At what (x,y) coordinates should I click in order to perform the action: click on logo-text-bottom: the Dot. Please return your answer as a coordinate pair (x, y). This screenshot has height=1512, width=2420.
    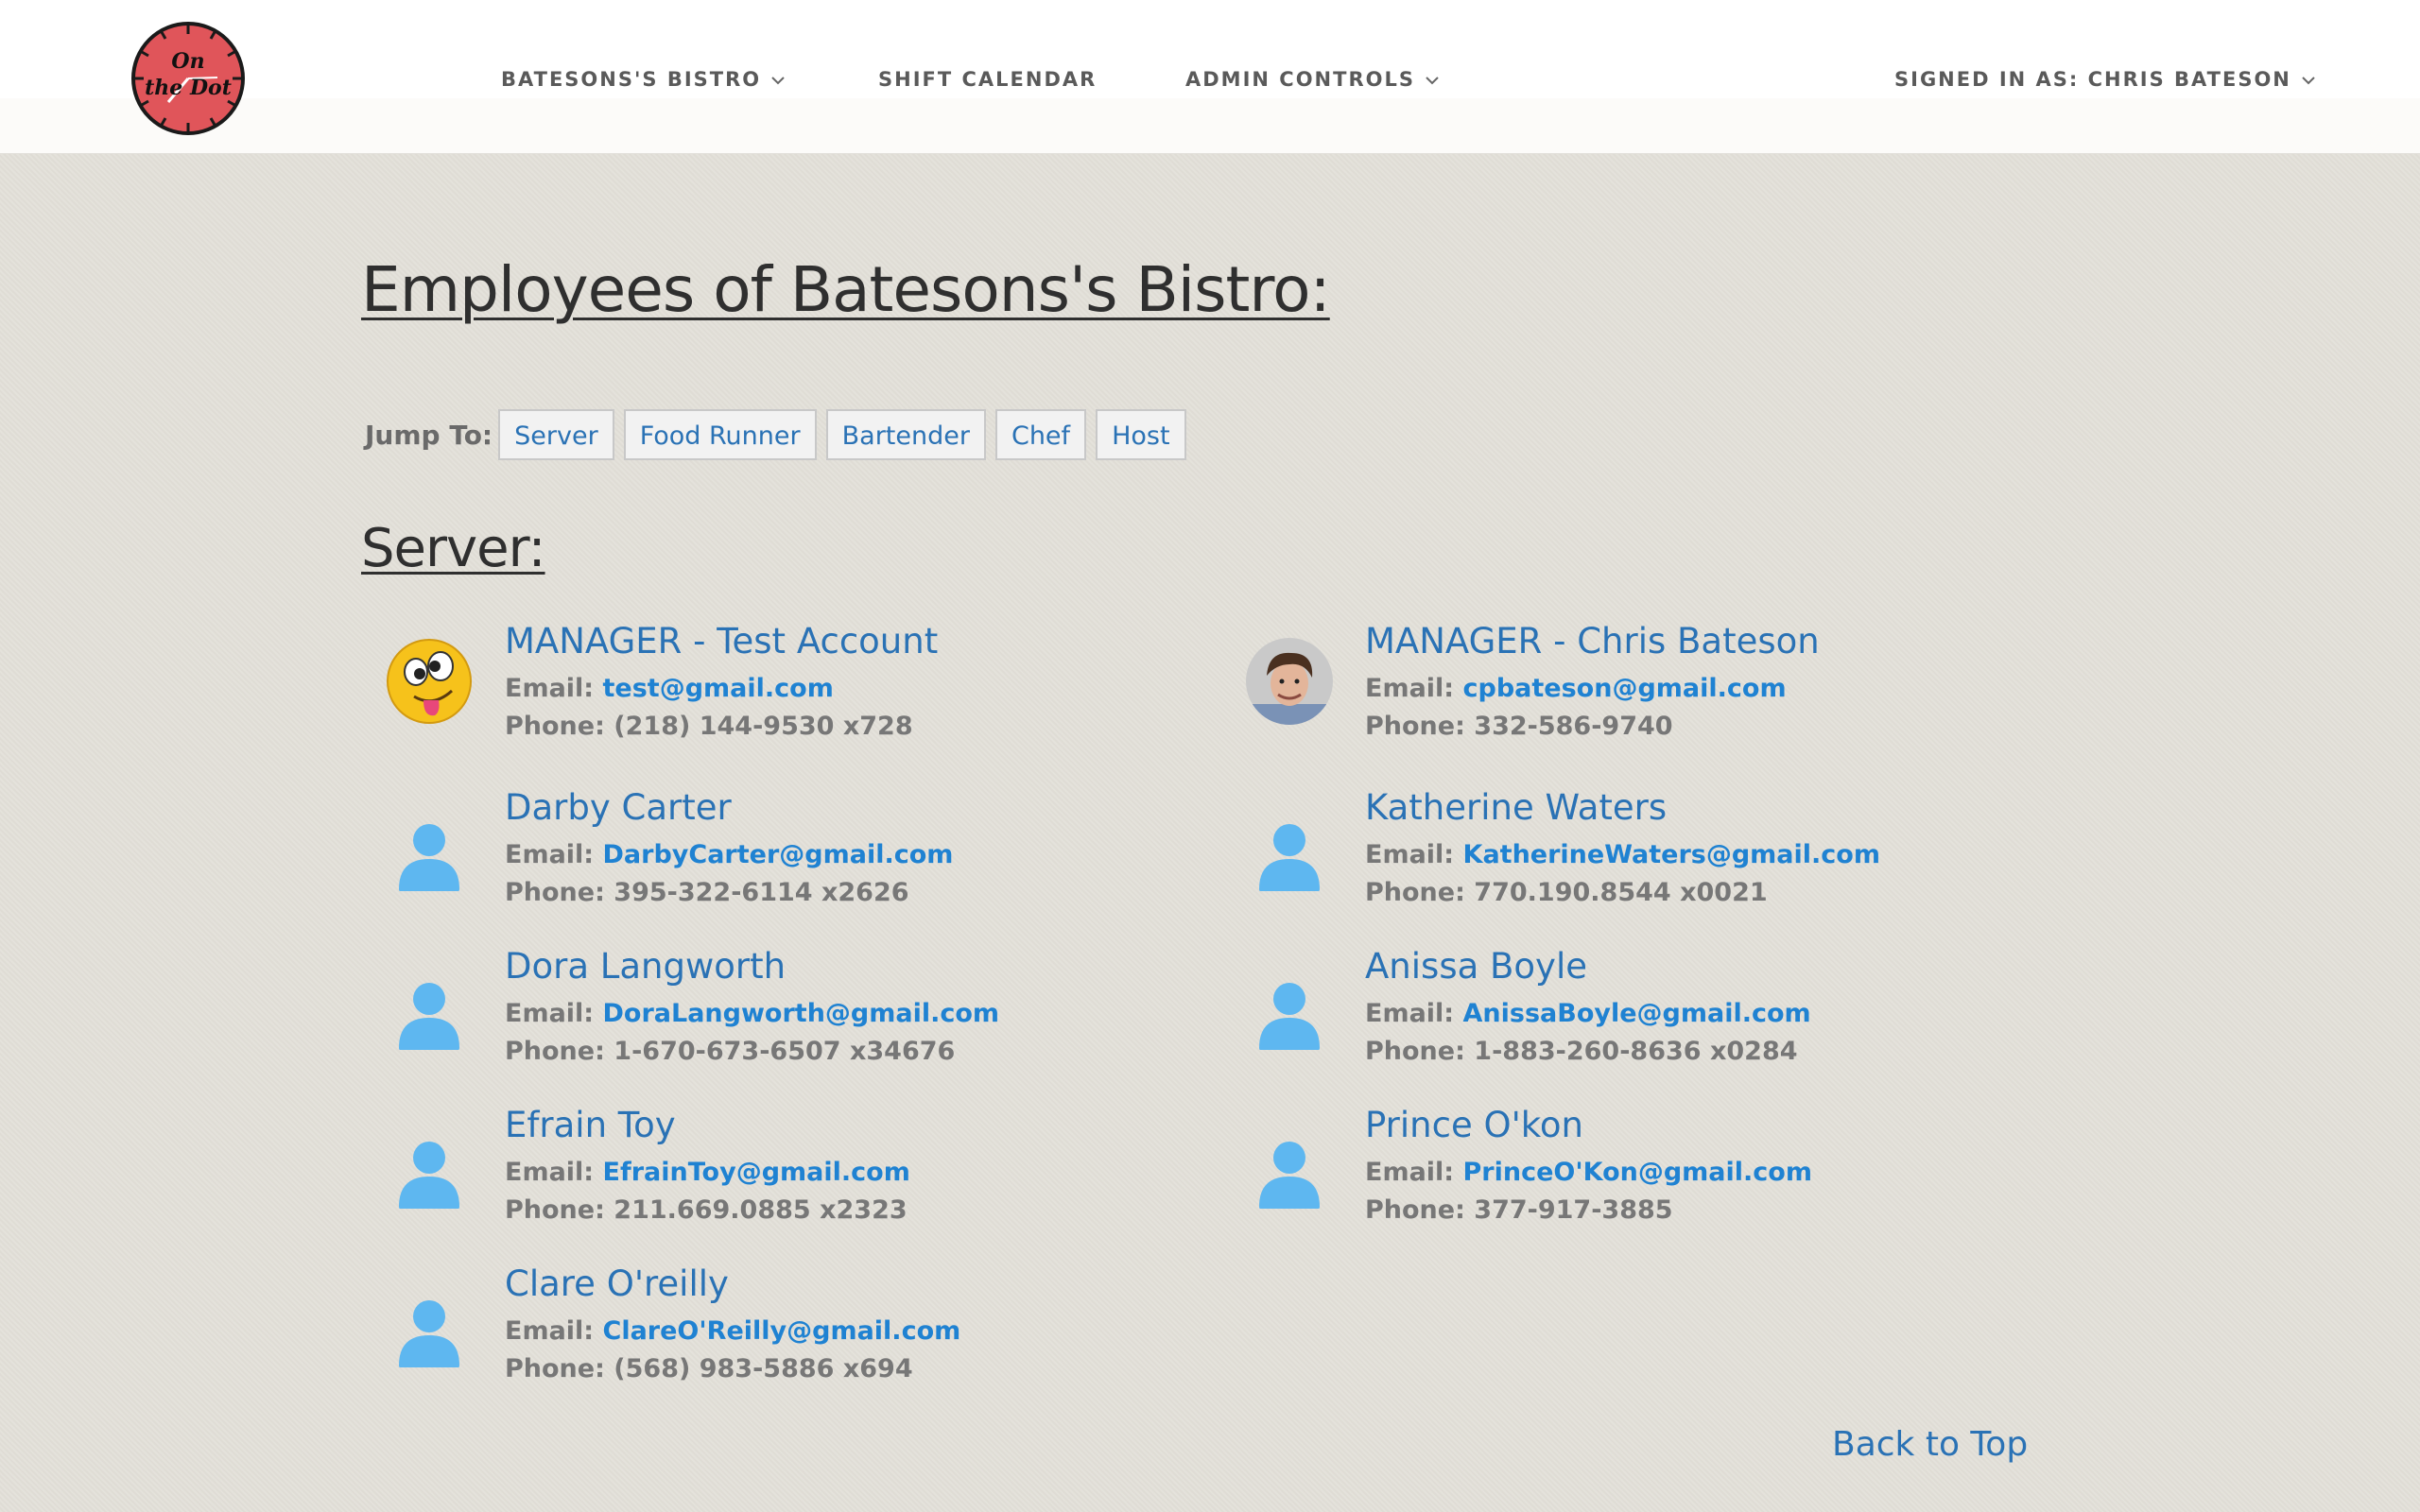
    Looking at the image, I should click on (188, 88).